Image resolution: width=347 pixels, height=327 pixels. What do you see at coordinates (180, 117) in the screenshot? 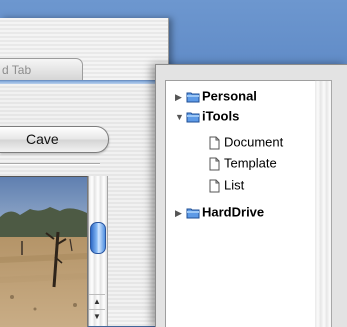
I see `disclosure-expanded-icon: ▼` at bounding box center [180, 117].